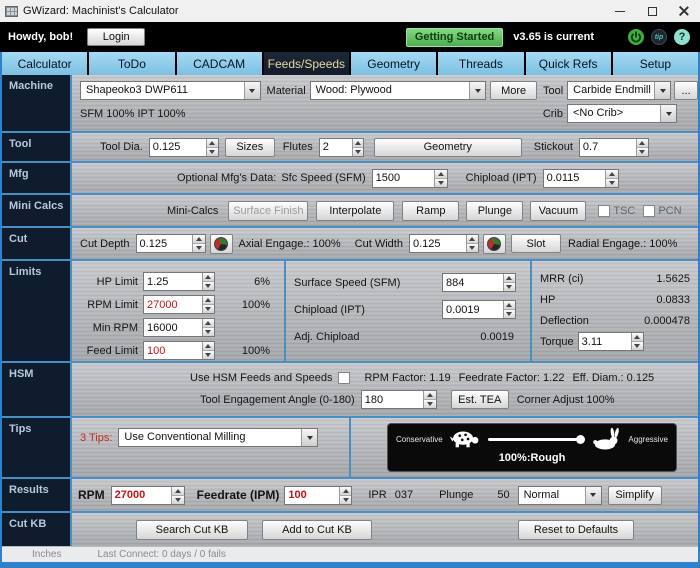 Image resolution: width=700 pixels, height=568 pixels. I want to click on feed-limit-field, so click(173, 350).